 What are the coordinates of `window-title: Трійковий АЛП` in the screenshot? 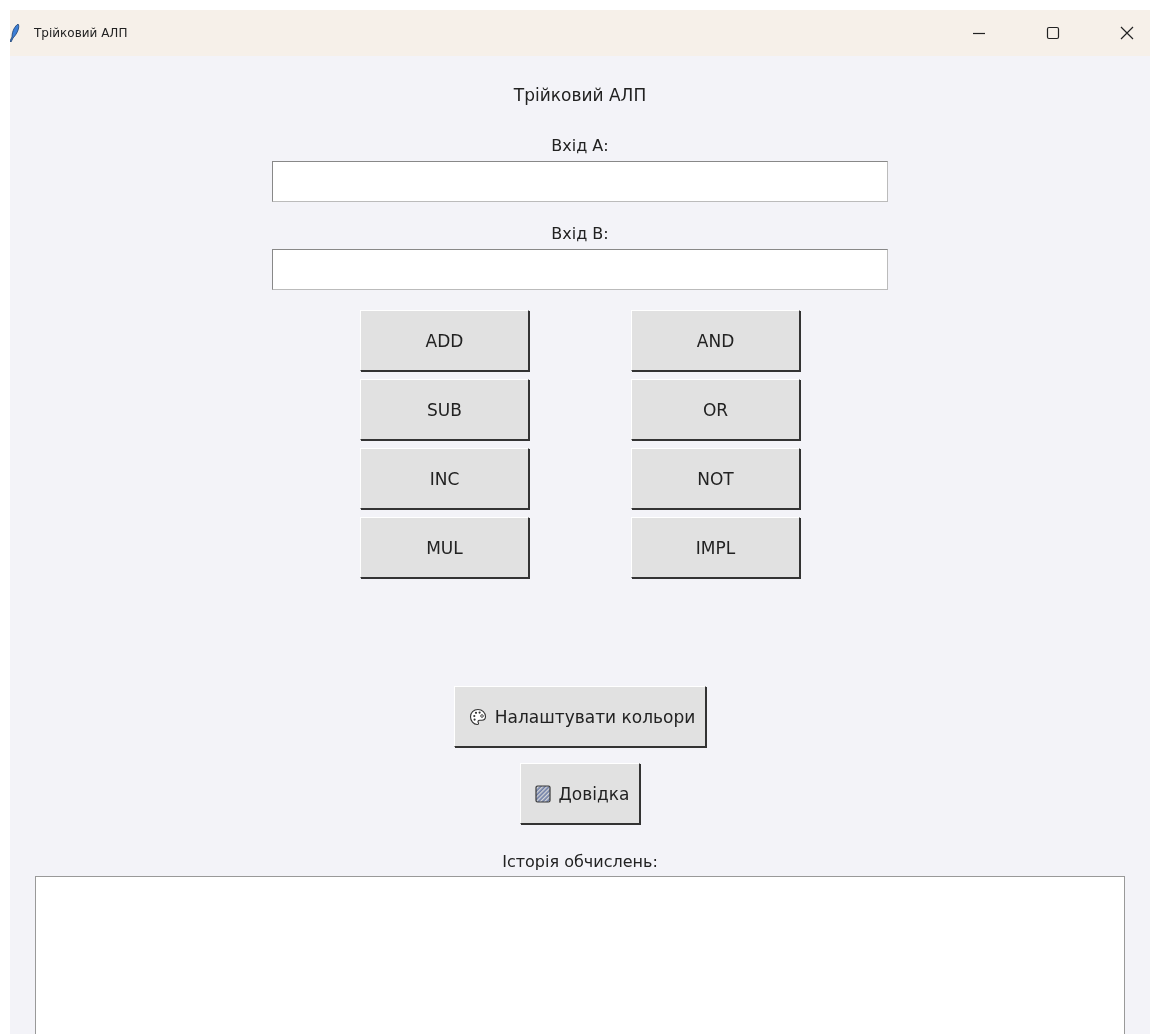 It's located at (81, 33).